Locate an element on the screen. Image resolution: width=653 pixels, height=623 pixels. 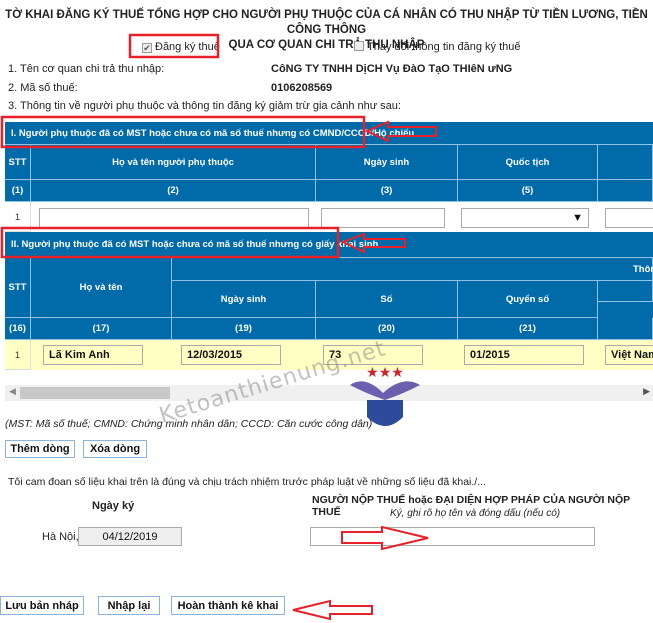
signer-hint: Ký, ghi rõ họ tên và đóng dấu (nếu có) is located at coordinates (475, 513).